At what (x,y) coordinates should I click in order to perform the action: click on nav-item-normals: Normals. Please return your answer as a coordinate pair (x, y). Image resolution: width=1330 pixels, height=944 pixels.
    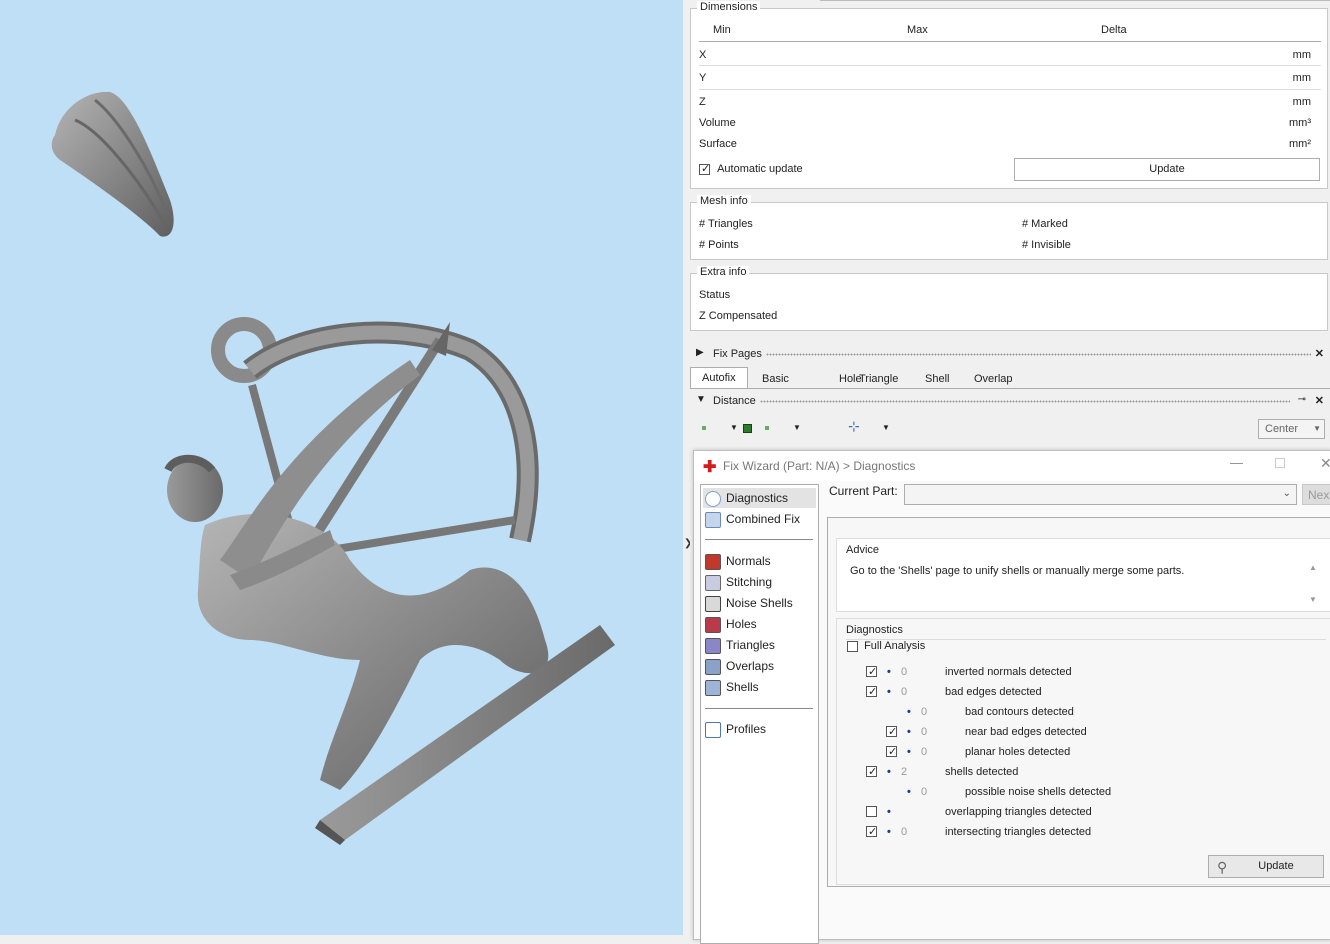
    Looking at the image, I should click on (738, 561).